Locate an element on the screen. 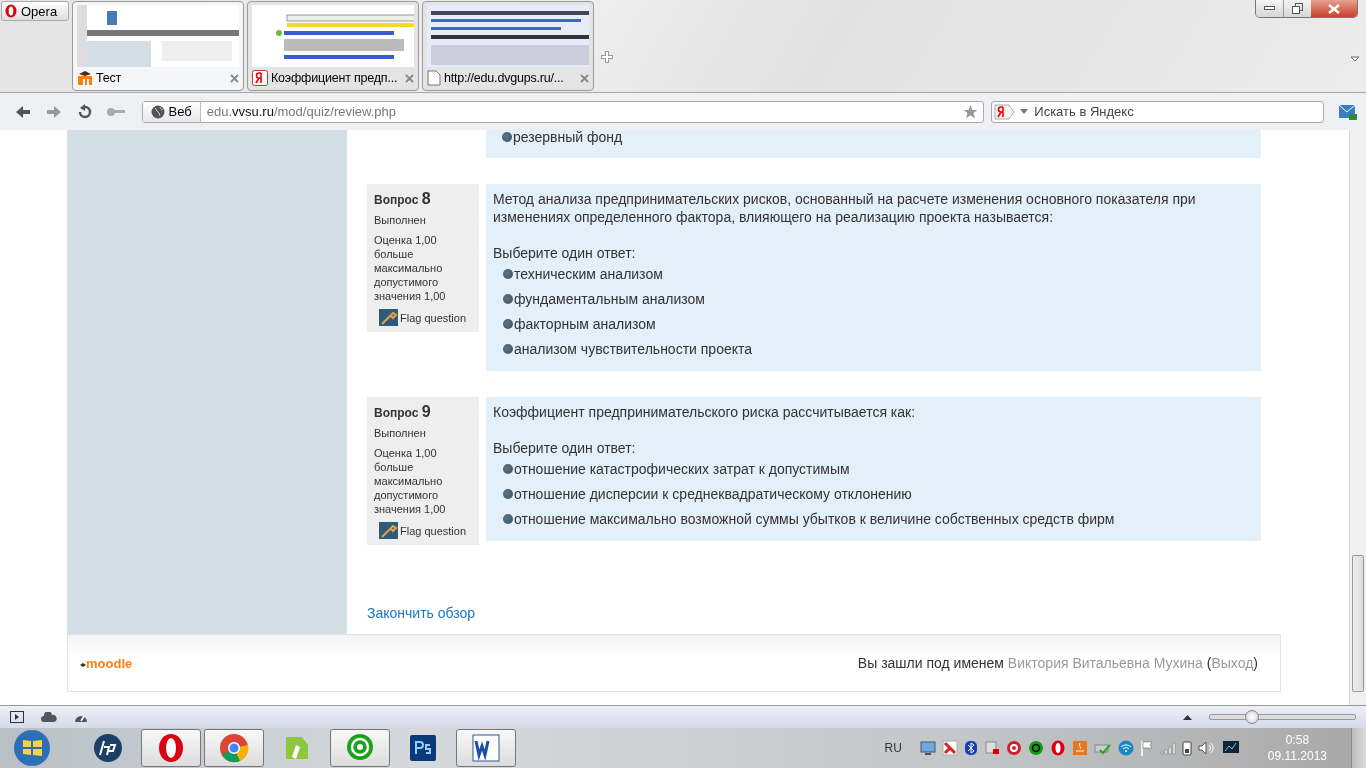  opera-menu-button: Opera is located at coordinates (35, 11).